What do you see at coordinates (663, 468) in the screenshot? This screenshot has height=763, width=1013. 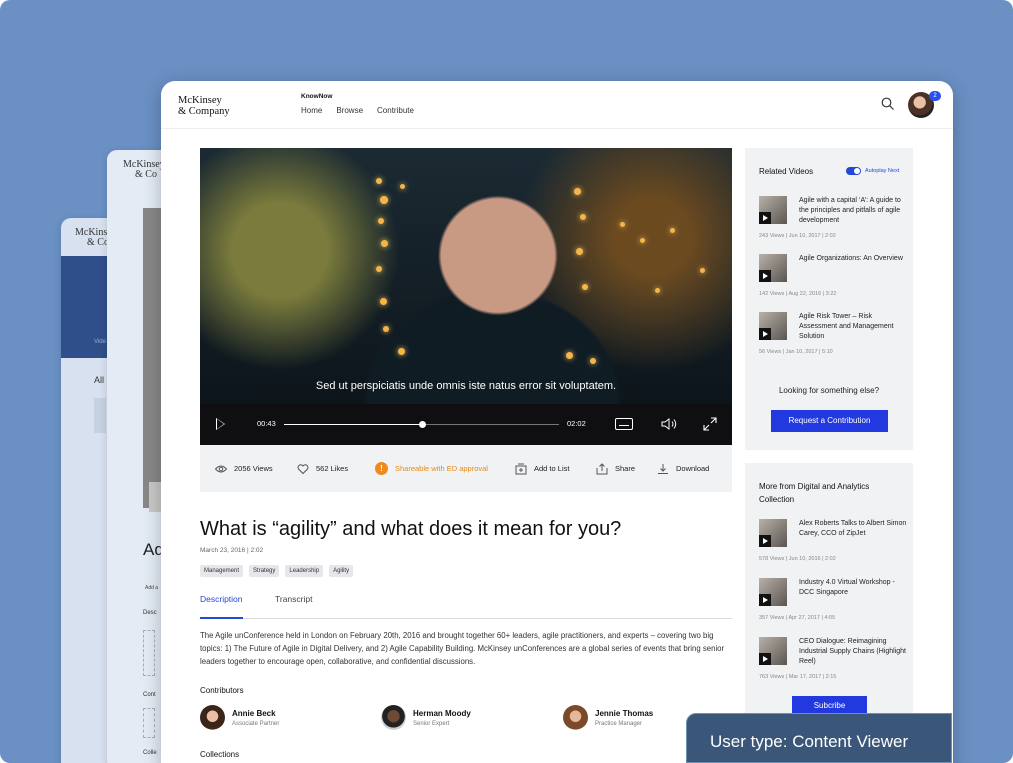 I see `download-icon` at bounding box center [663, 468].